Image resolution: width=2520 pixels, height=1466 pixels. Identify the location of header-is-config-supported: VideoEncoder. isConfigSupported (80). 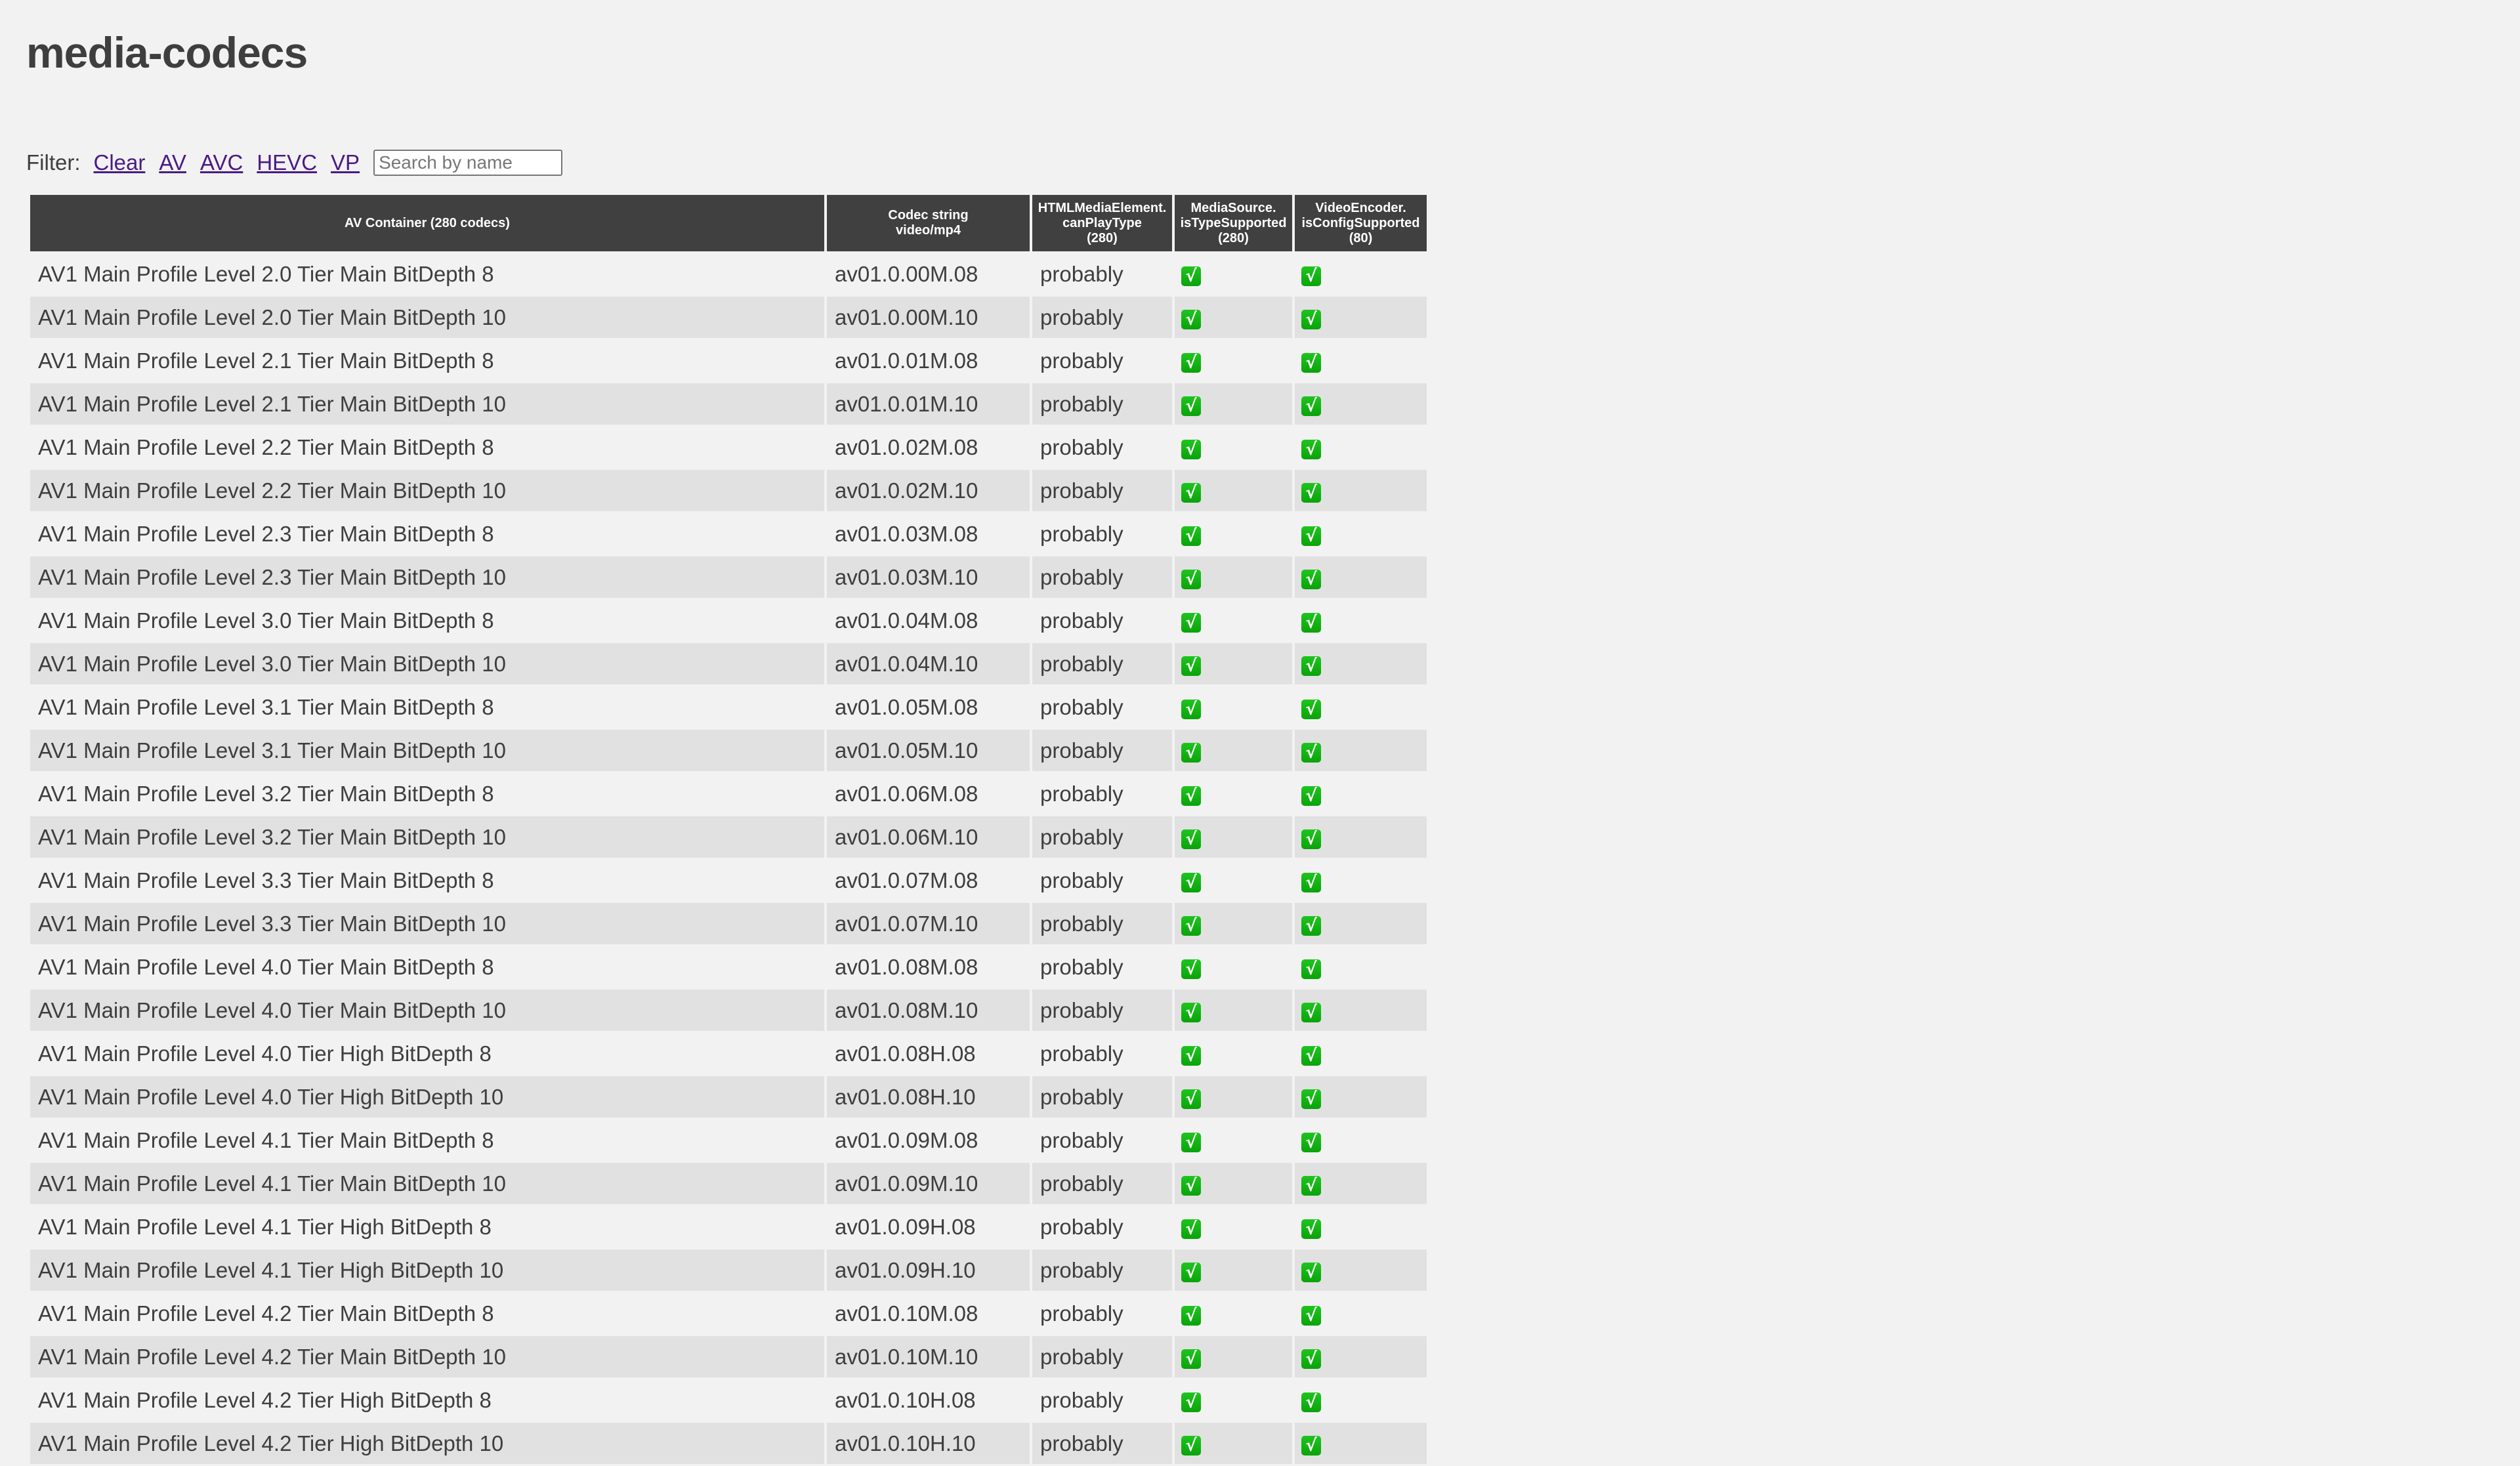
(1361, 223).